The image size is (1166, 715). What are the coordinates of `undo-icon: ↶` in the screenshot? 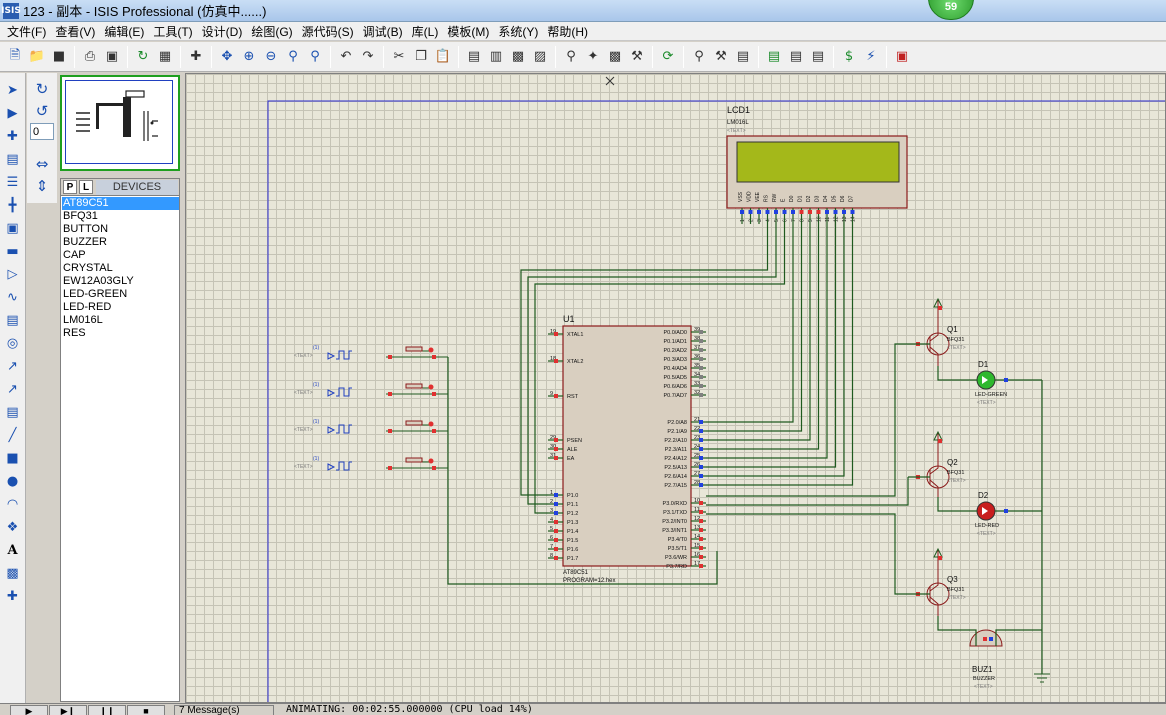 It's located at (346, 57).